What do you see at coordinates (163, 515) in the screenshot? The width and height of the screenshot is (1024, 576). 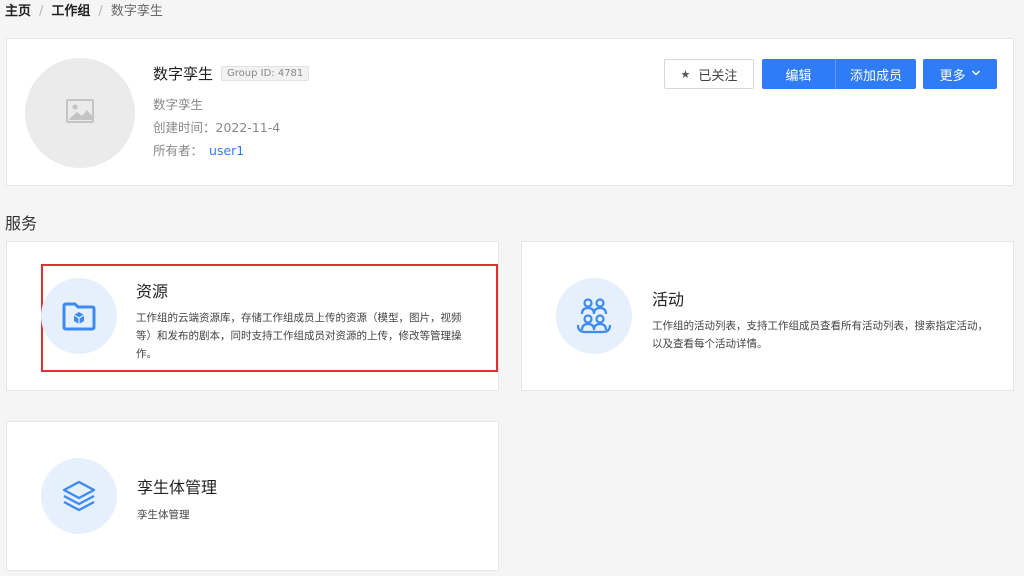 I see `service-description: 孪生体管理` at bounding box center [163, 515].